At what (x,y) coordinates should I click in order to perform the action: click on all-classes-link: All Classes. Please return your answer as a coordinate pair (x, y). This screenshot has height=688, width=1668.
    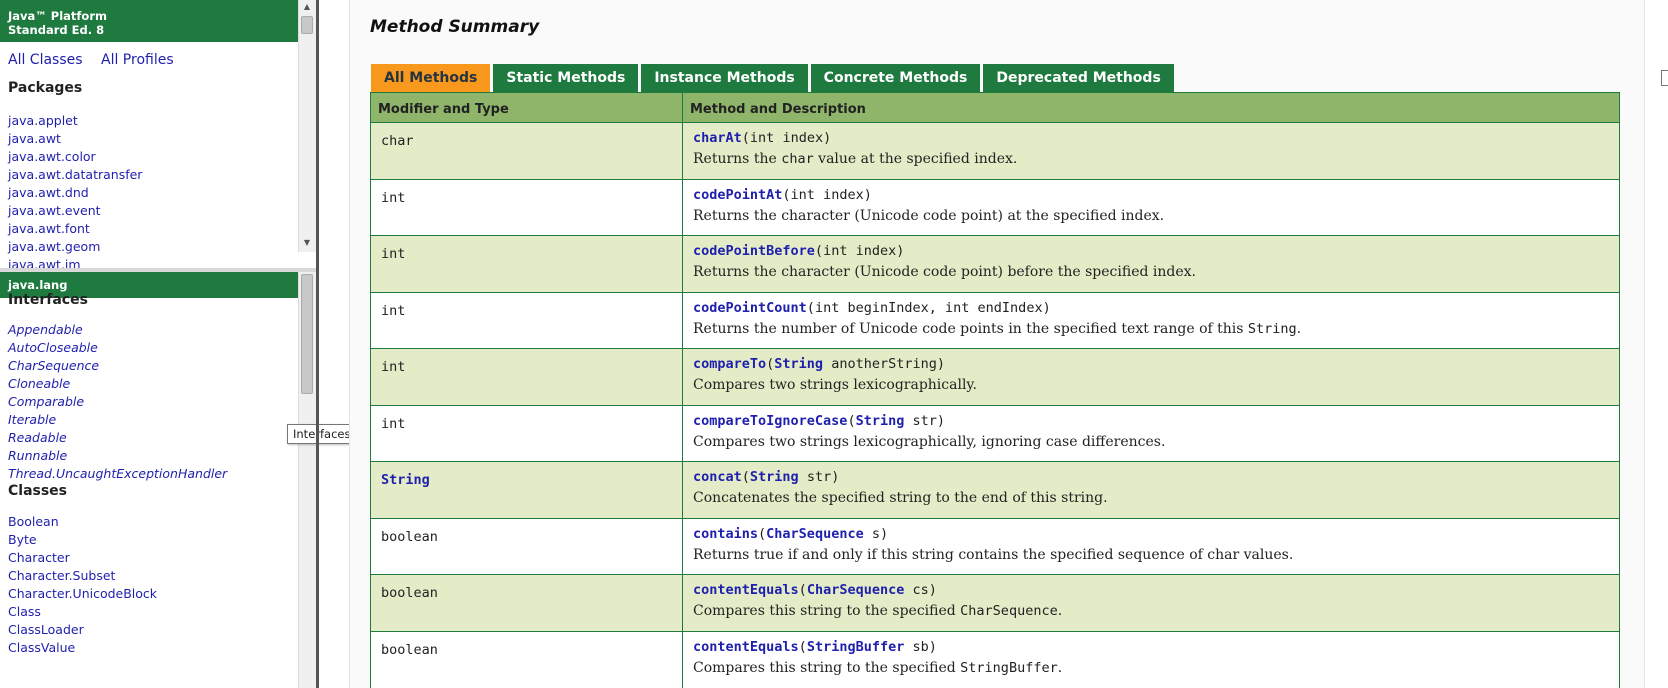
    Looking at the image, I should click on (45, 60).